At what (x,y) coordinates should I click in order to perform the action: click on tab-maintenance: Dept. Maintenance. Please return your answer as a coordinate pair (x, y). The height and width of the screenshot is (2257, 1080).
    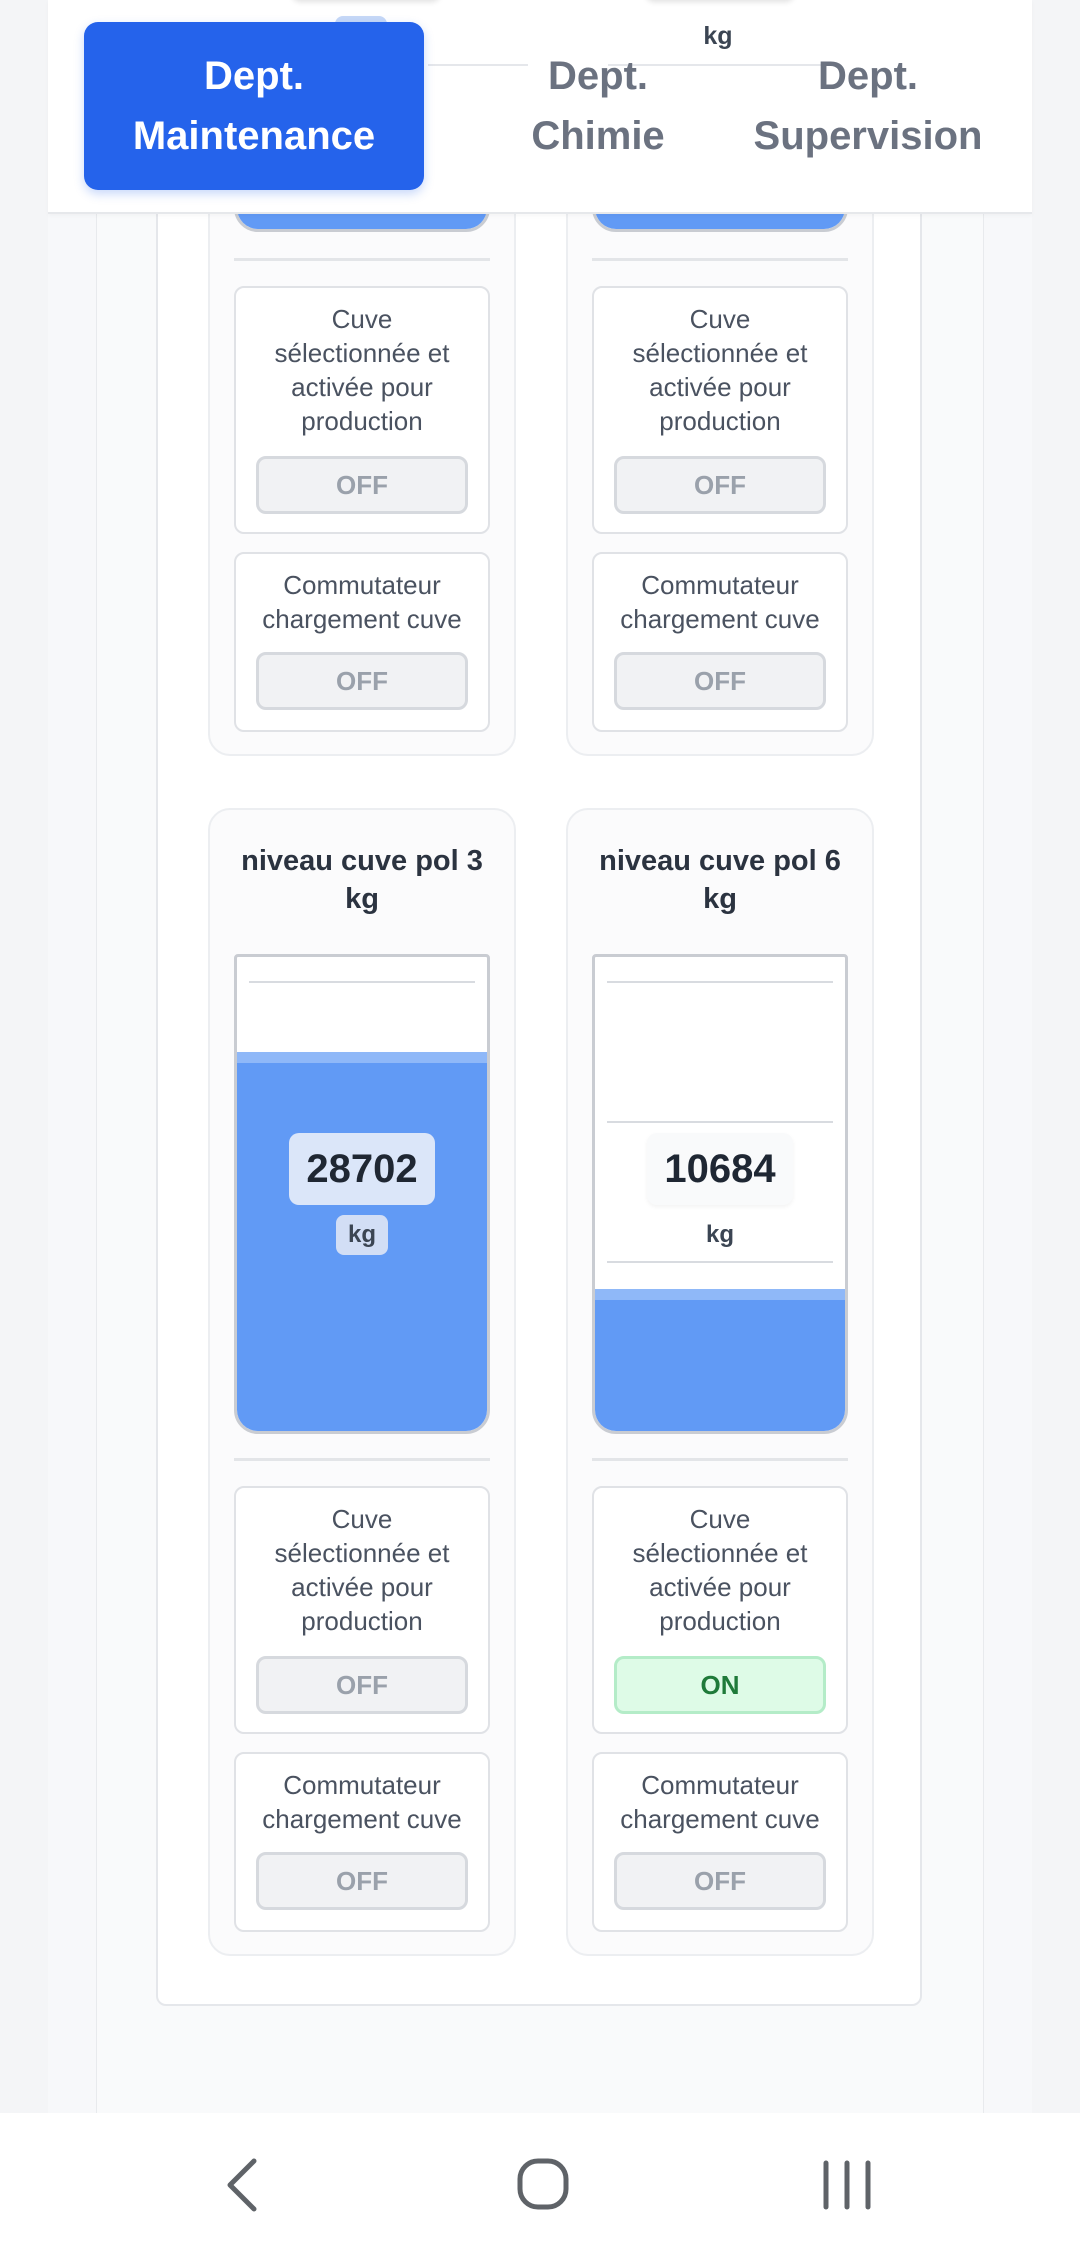
    Looking at the image, I should click on (254, 106).